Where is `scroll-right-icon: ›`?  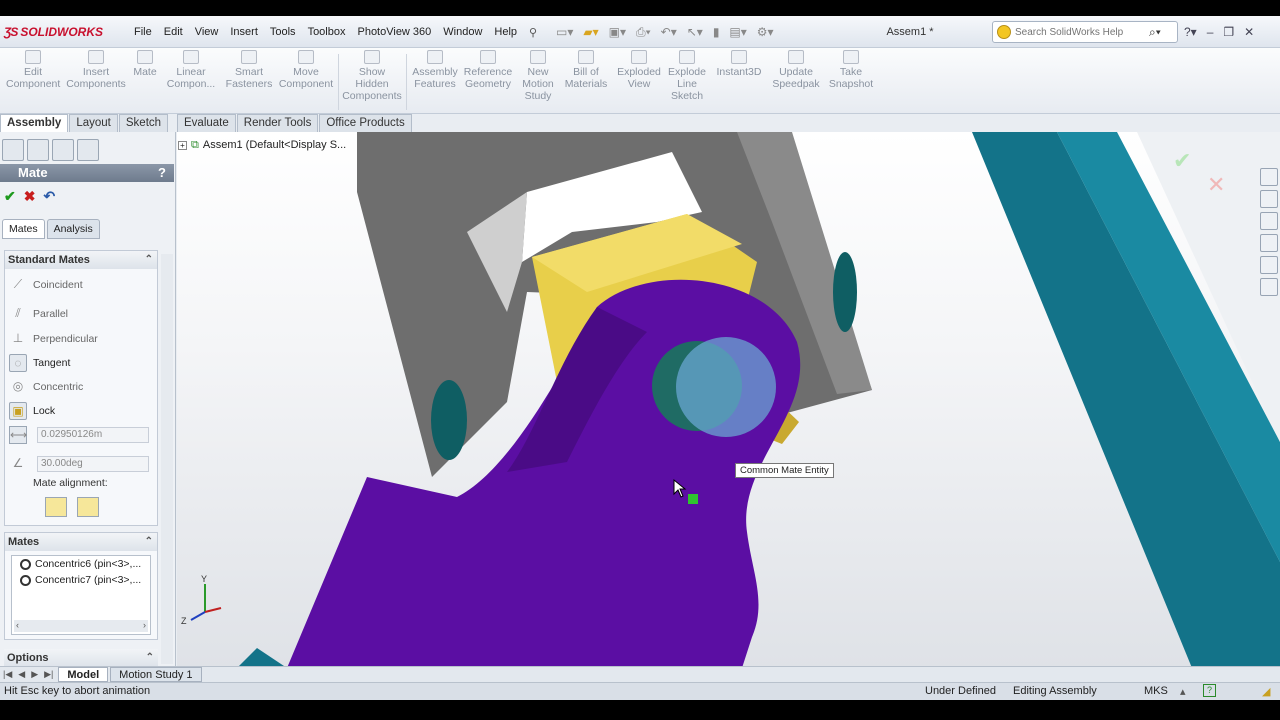 scroll-right-icon: › is located at coordinates (144, 626).